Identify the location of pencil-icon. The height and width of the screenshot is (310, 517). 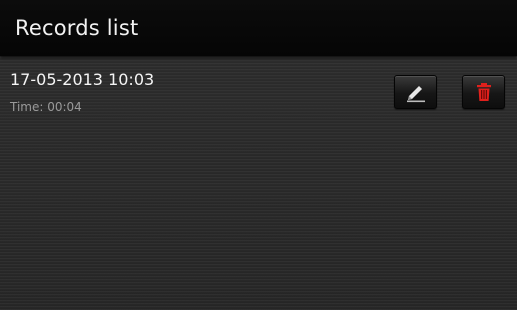
(415, 94).